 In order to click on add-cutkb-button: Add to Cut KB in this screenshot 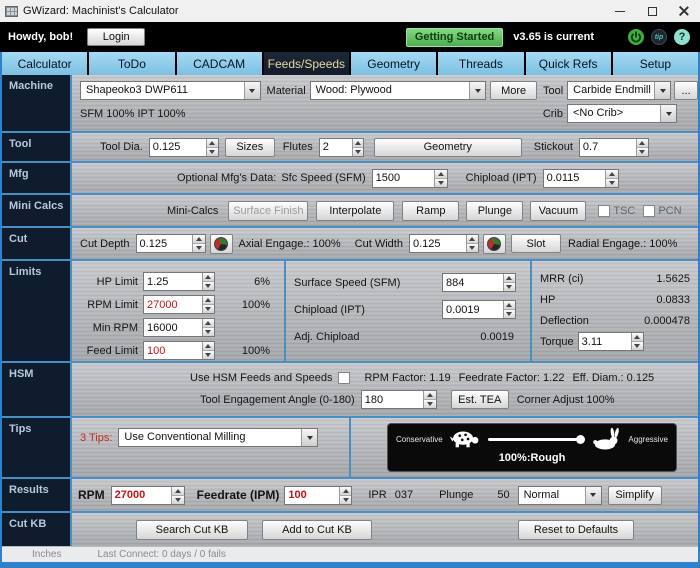, I will do `click(317, 529)`.